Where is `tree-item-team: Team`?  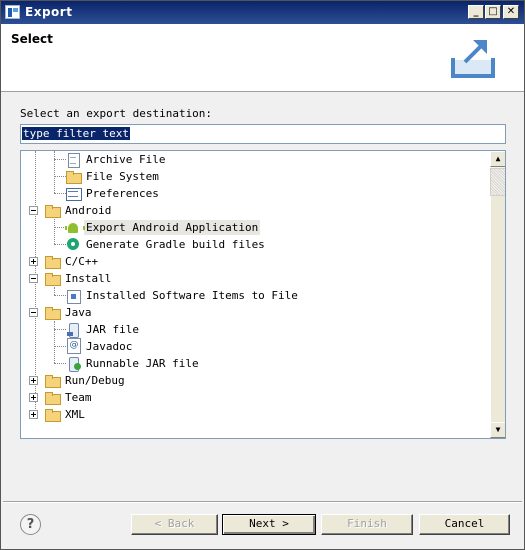 tree-item-team: Team is located at coordinates (69, 397).